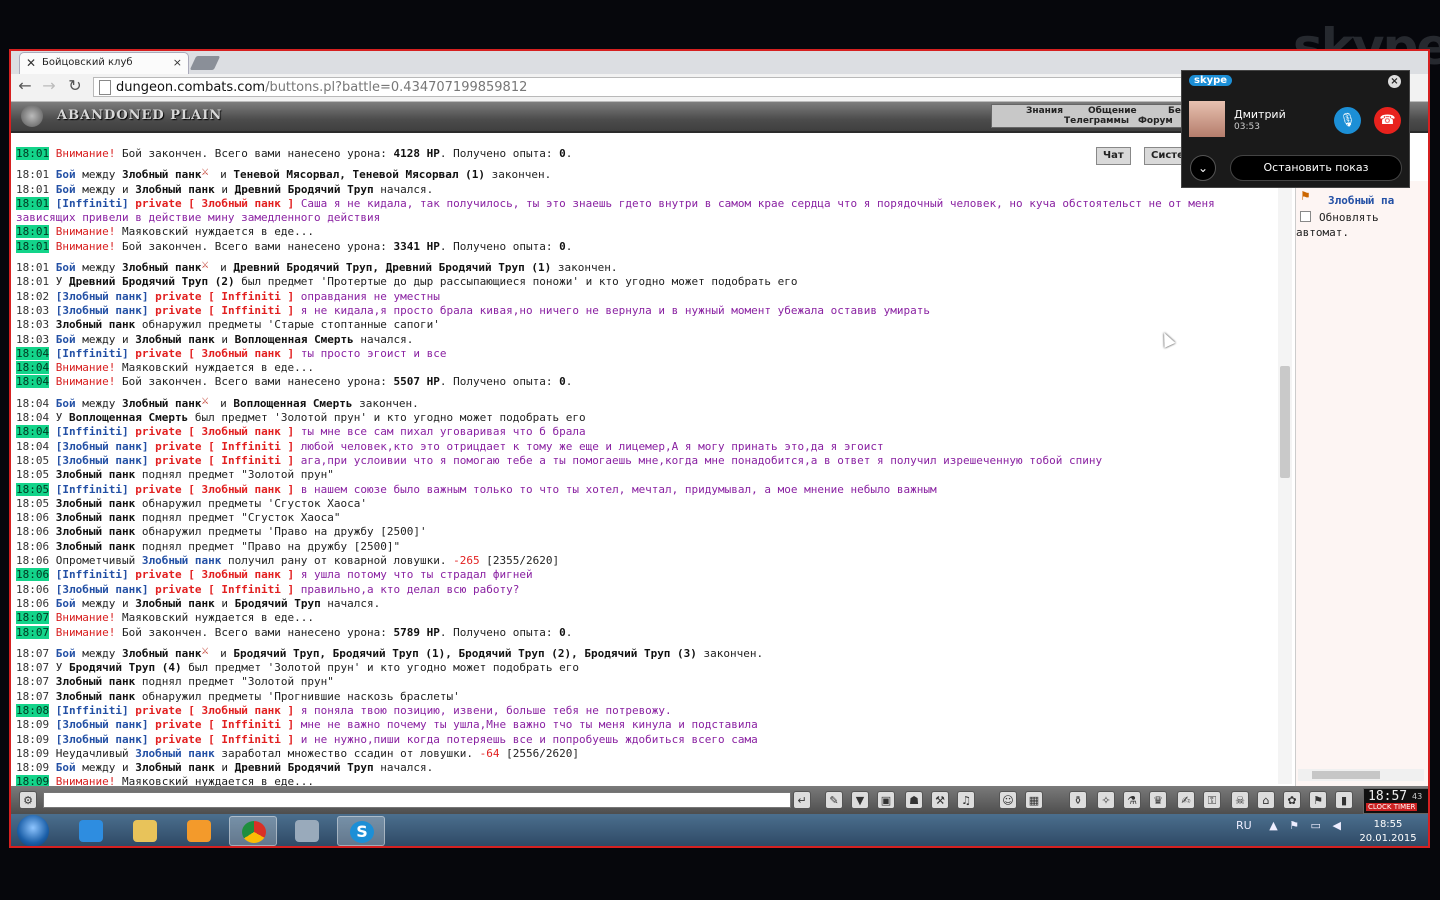 Image resolution: width=1440 pixels, height=900 pixels. What do you see at coordinates (199, 831) in the screenshot?
I see `media-taskbar-button` at bounding box center [199, 831].